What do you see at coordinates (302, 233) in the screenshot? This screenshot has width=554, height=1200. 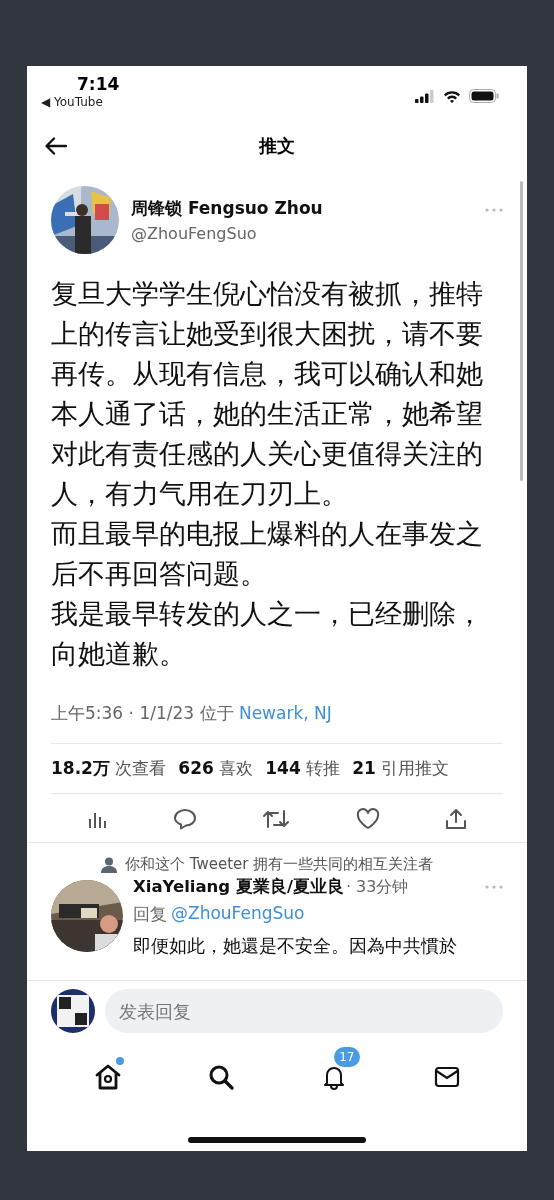 I see `author-handle: @ZhouFengSuo` at bounding box center [302, 233].